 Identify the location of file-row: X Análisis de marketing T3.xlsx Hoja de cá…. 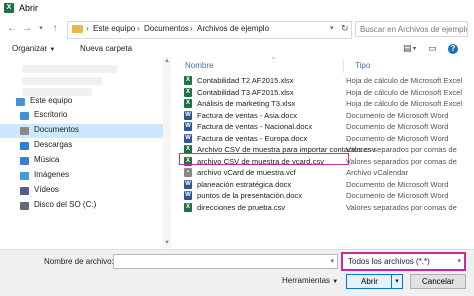
(323, 104).